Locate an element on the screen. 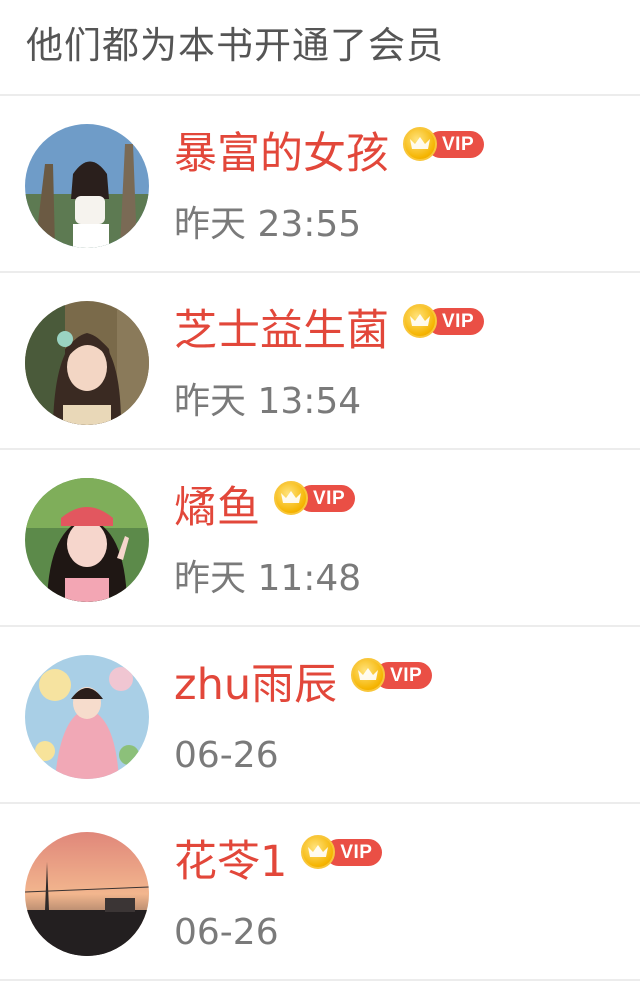 The width and height of the screenshot is (640, 981). member-name: 燏鱼 is located at coordinates (217, 508).